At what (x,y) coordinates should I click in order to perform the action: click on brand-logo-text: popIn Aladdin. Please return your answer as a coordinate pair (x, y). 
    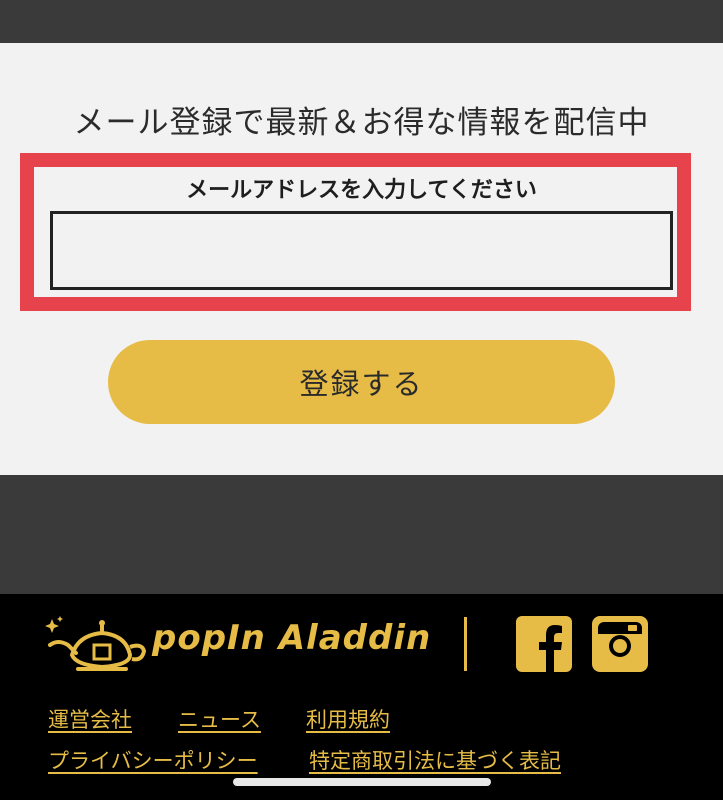
    Looking at the image, I should click on (292, 638).